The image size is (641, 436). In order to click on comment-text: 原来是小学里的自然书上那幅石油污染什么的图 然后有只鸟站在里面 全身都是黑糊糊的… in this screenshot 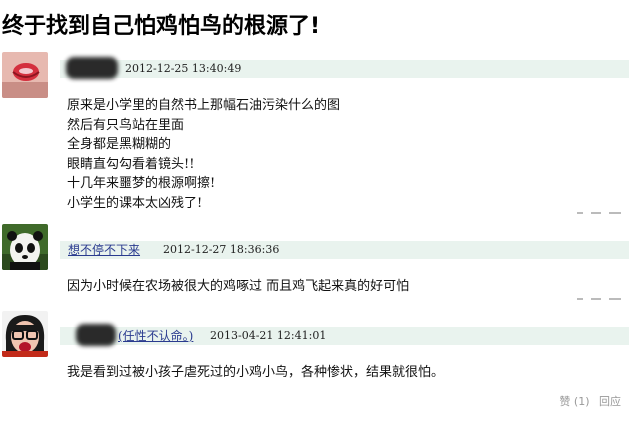, I will do `click(203, 155)`.